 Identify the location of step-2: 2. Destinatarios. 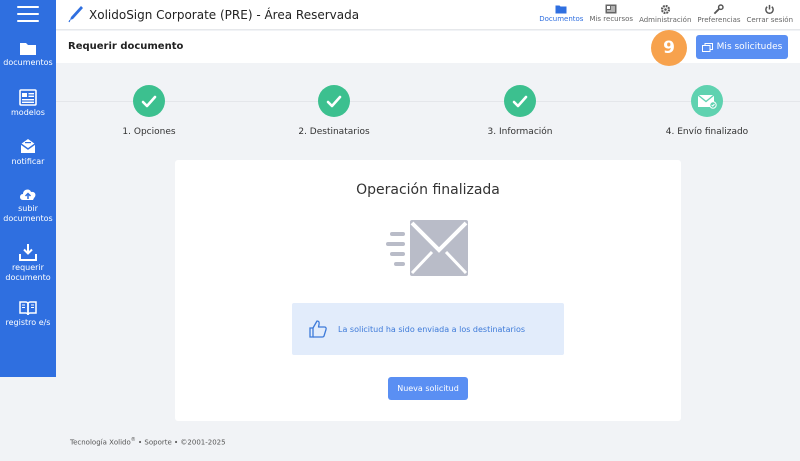
(334, 111).